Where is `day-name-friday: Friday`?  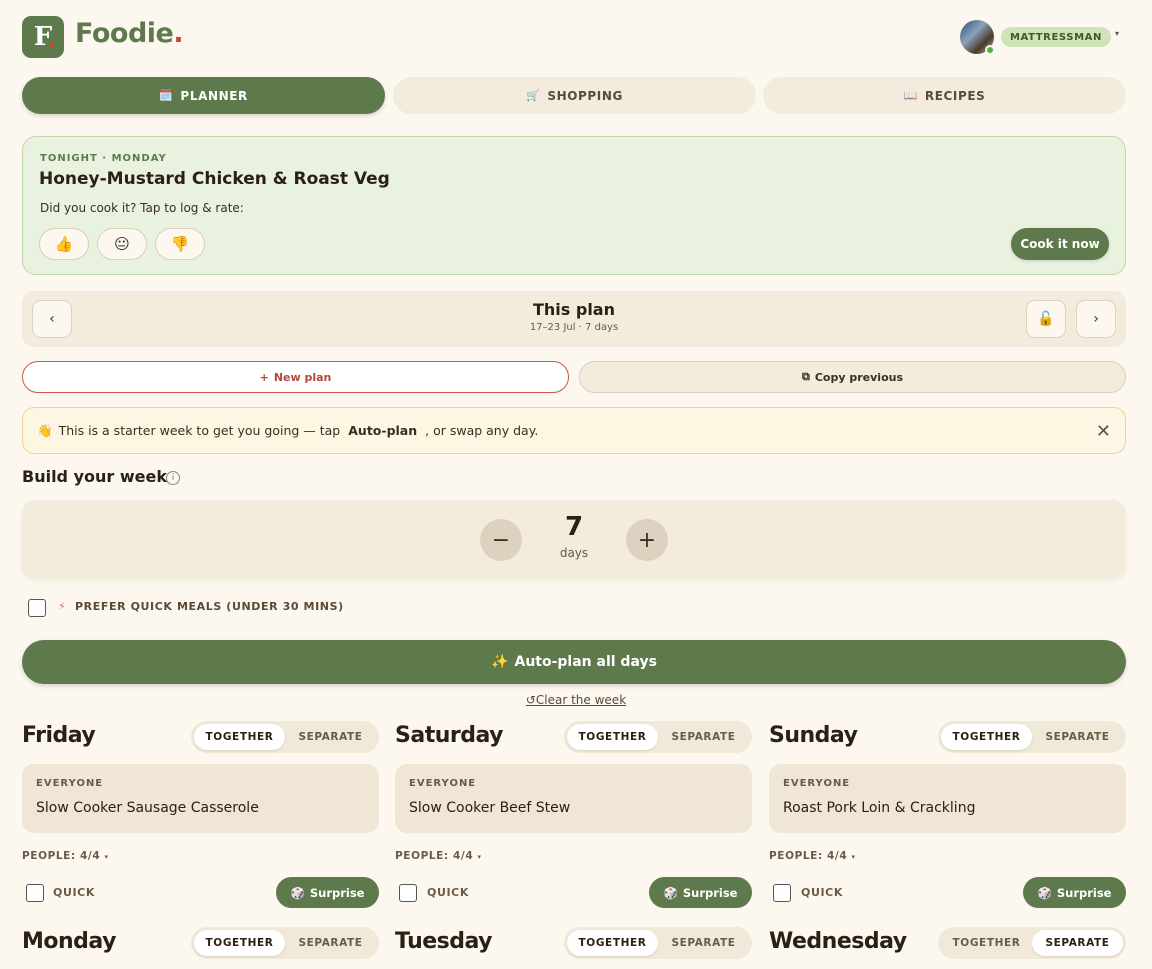
day-name-friday: Friday is located at coordinates (59, 735).